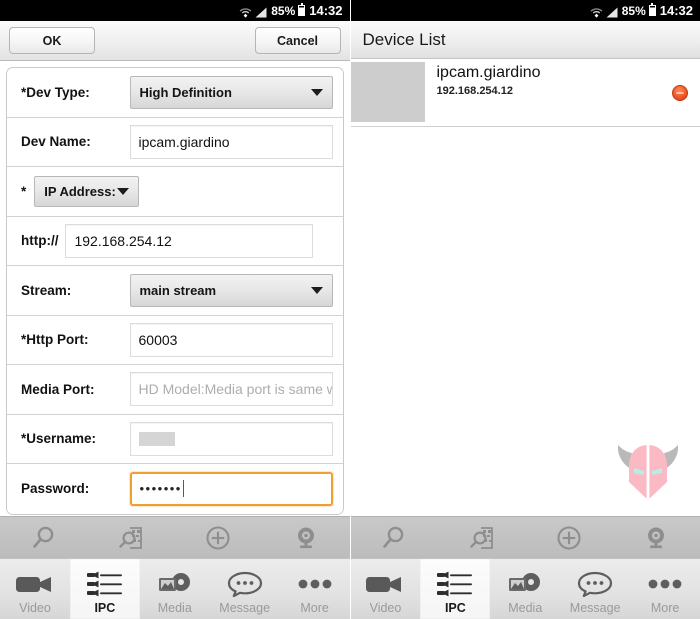 This screenshot has height=619, width=700. What do you see at coordinates (231, 438) in the screenshot?
I see `username-input` at bounding box center [231, 438].